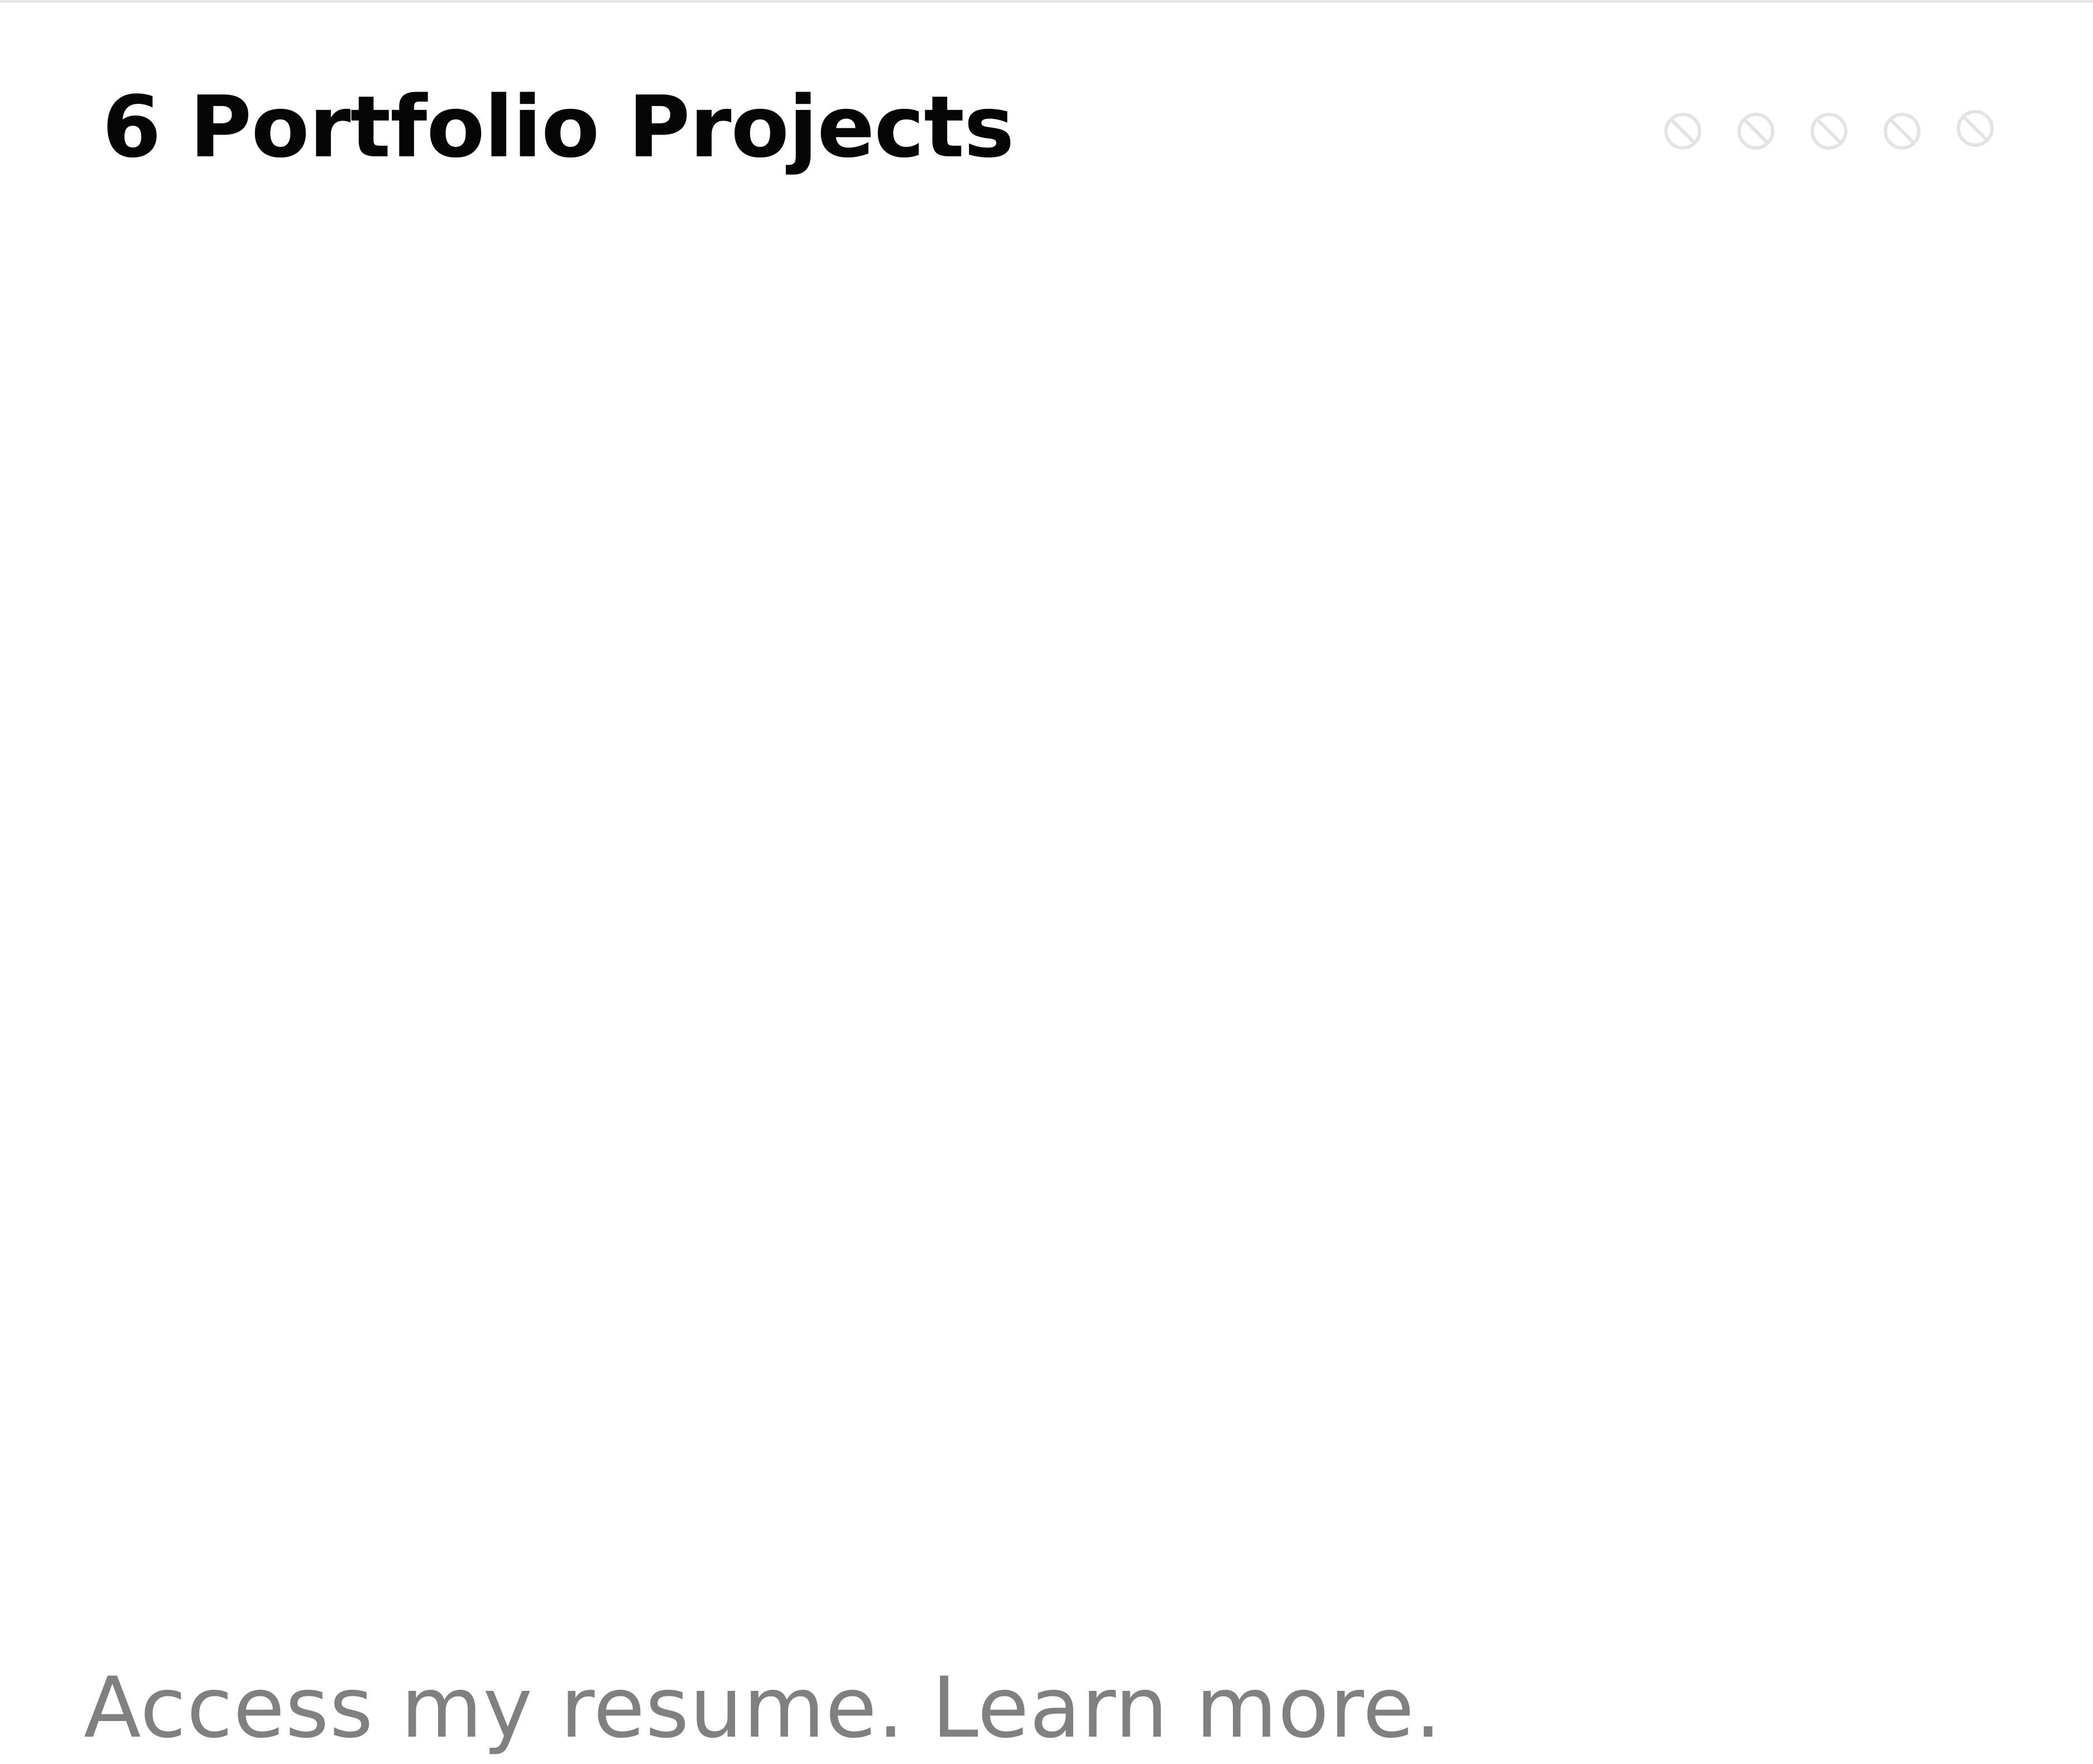 The width and height of the screenshot is (2093, 1764). What do you see at coordinates (1046, 128) in the screenshot?
I see `portfolio-header: 6 Portfolio Projects` at bounding box center [1046, 128].